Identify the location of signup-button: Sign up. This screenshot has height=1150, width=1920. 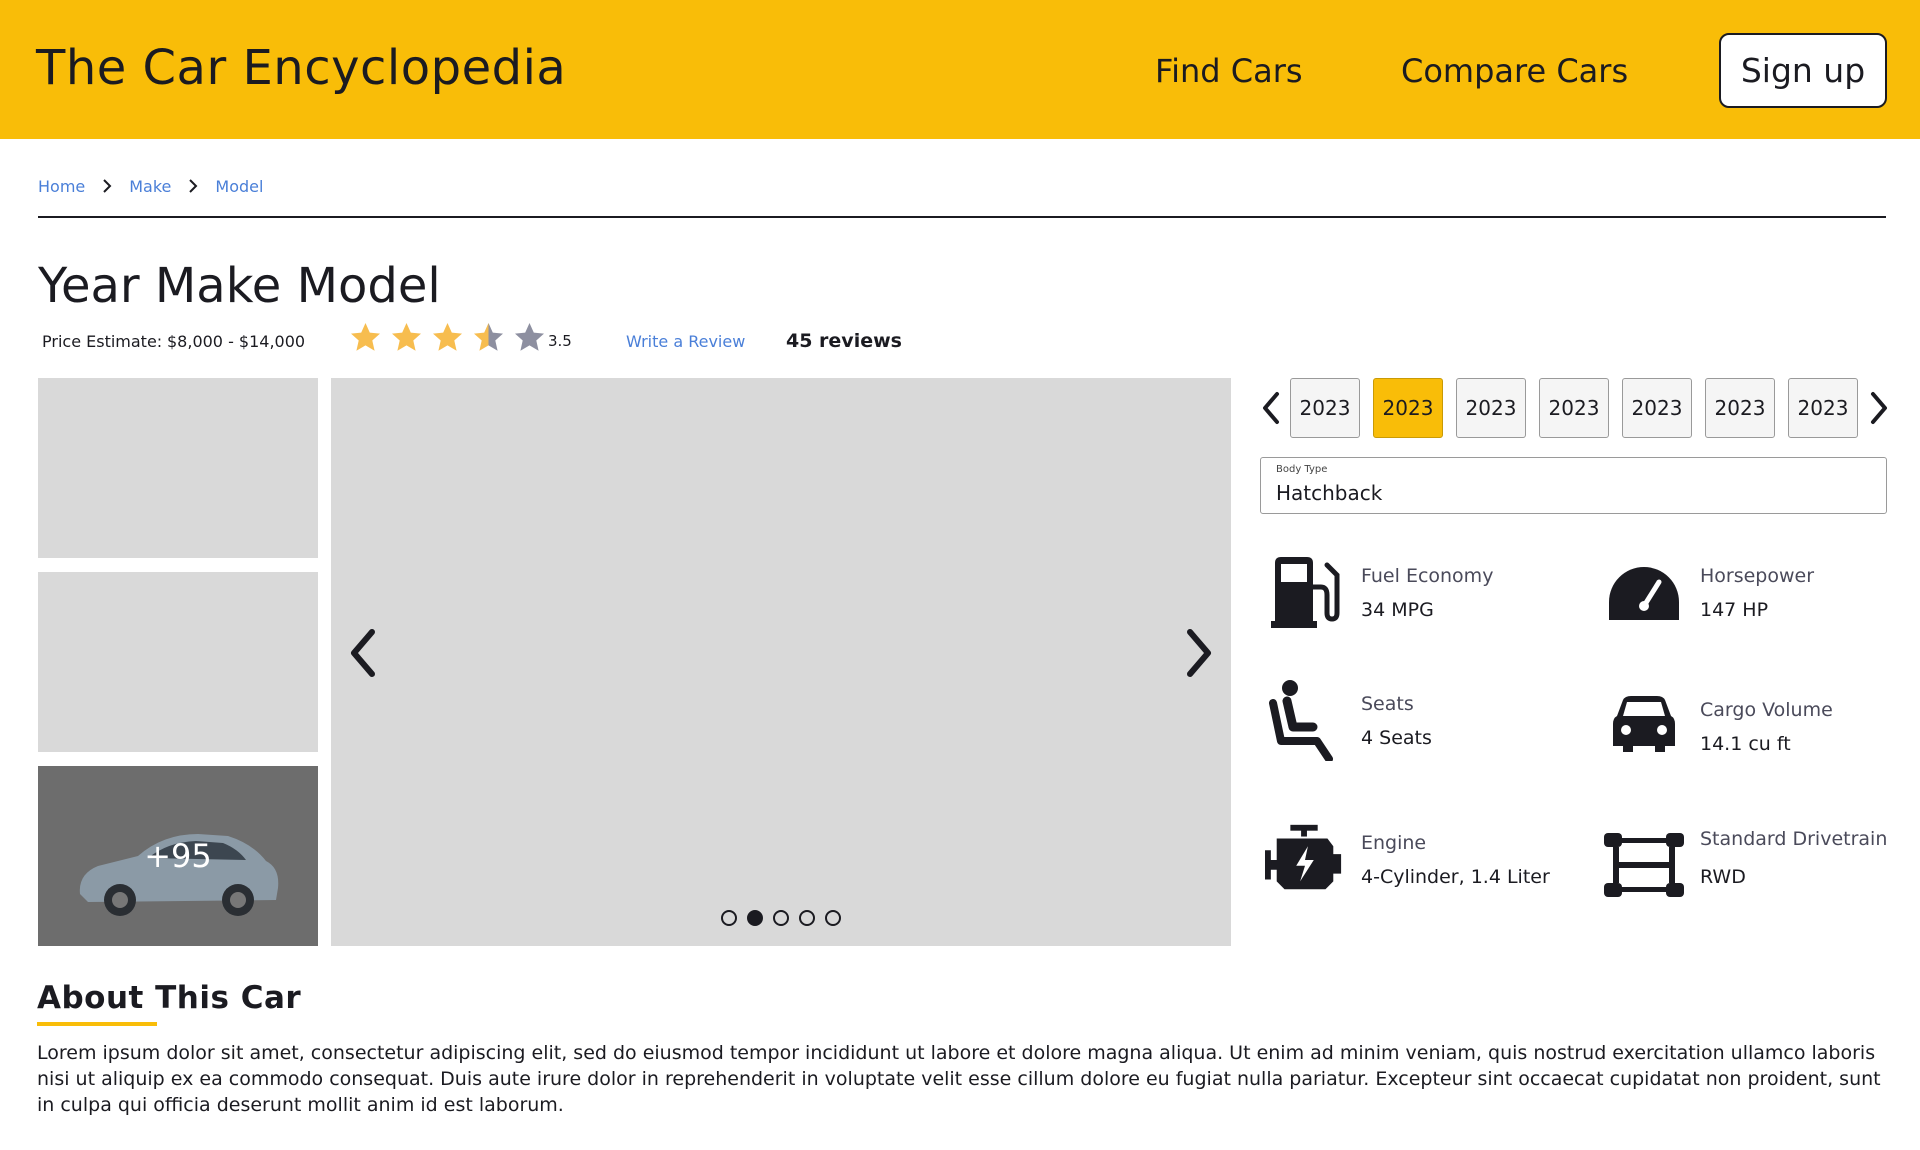
(1803, 70).